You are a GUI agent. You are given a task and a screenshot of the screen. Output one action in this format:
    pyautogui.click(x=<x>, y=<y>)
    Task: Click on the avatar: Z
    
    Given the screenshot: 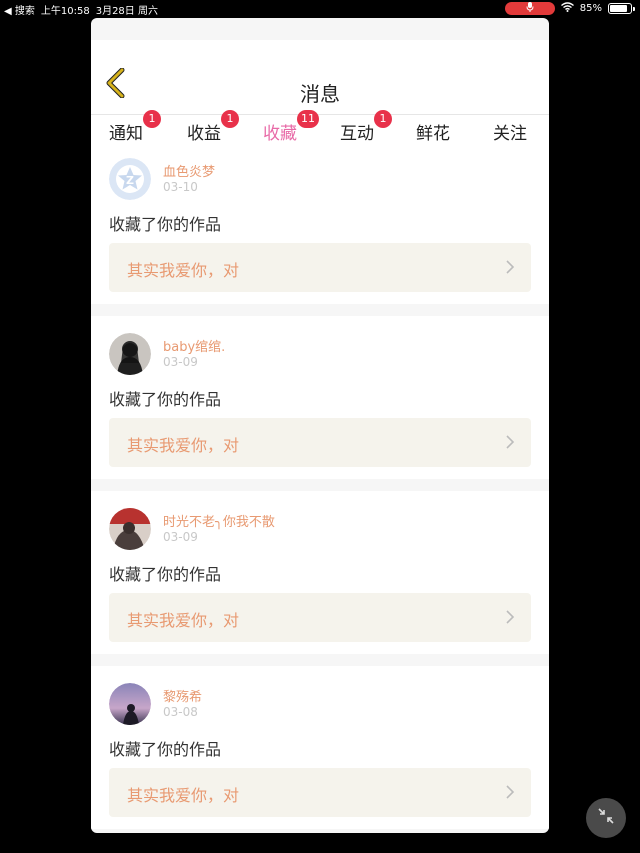 What is the action you would take?
    pyautogui.click(x=130, y=179)
    